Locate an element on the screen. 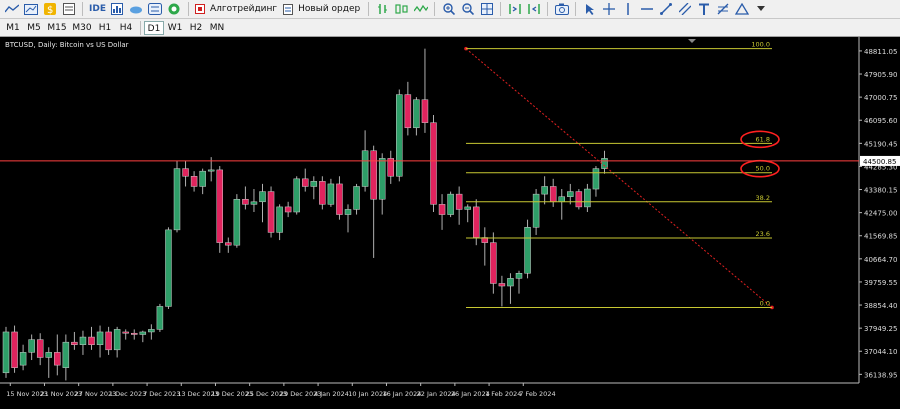 The width and height of the screenshot is (900, 409). timeframe-h2: H2 is located at coordinates (196, 28).